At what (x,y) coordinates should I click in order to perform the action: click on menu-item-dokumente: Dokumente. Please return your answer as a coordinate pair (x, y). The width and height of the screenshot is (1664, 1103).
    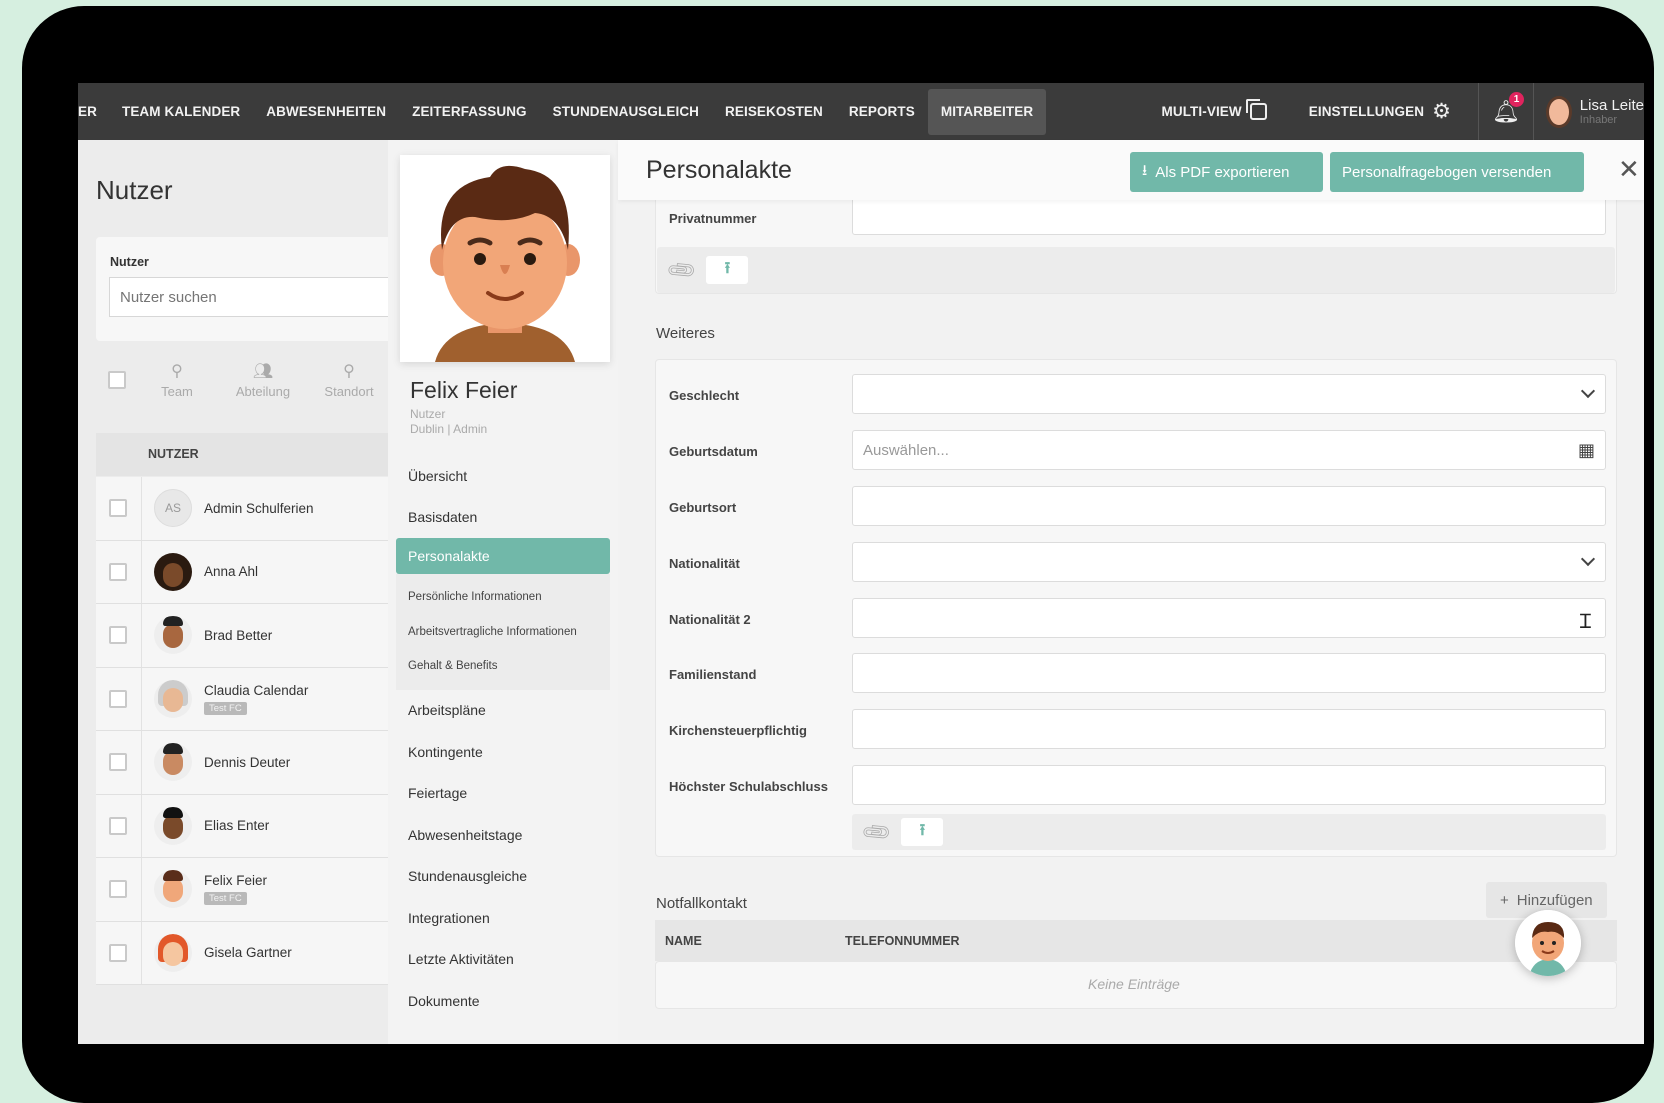
    Looking at the image, I should click on (503, 1001).